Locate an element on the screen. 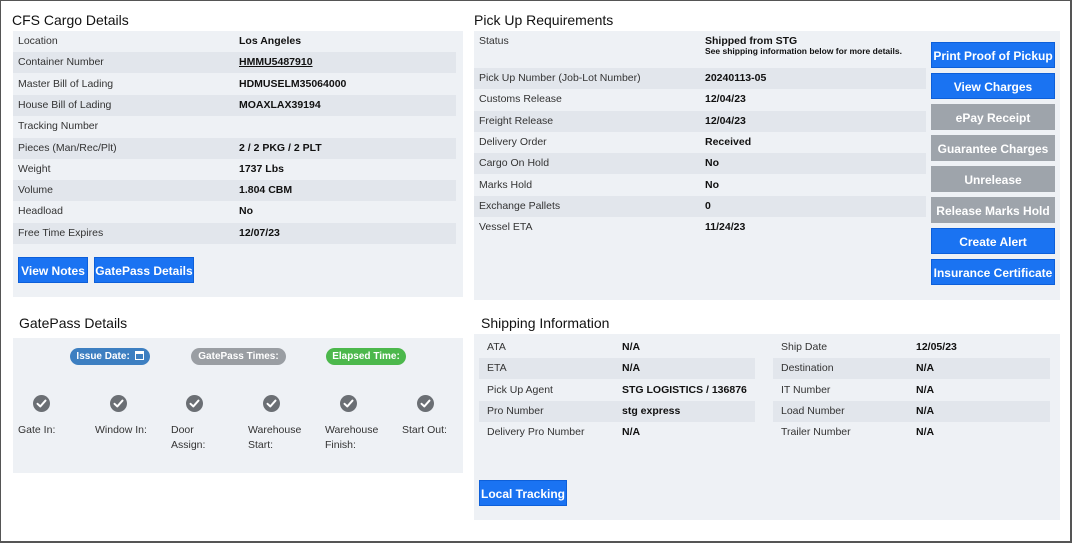 The image size is (1074, 545). shipping-row-label: IT Number is located at coordinates (806, 389).